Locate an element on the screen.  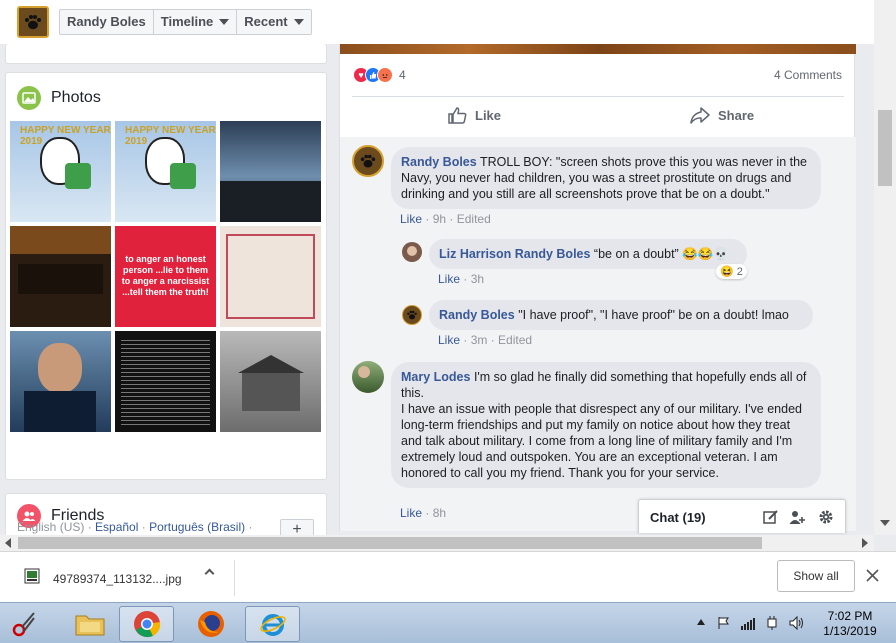
reply-reaction-badge: 😆 2 is located at coordinates (731, 271).